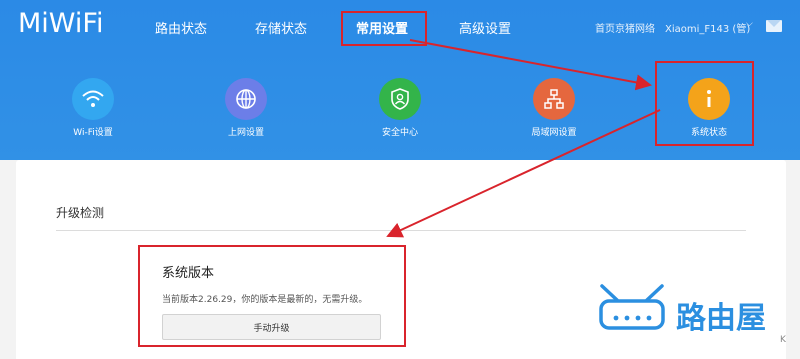  What do you see at coordinates (783, 340) in the screenshot?
I see `stray-text: K` at bounding box center [783, 340].